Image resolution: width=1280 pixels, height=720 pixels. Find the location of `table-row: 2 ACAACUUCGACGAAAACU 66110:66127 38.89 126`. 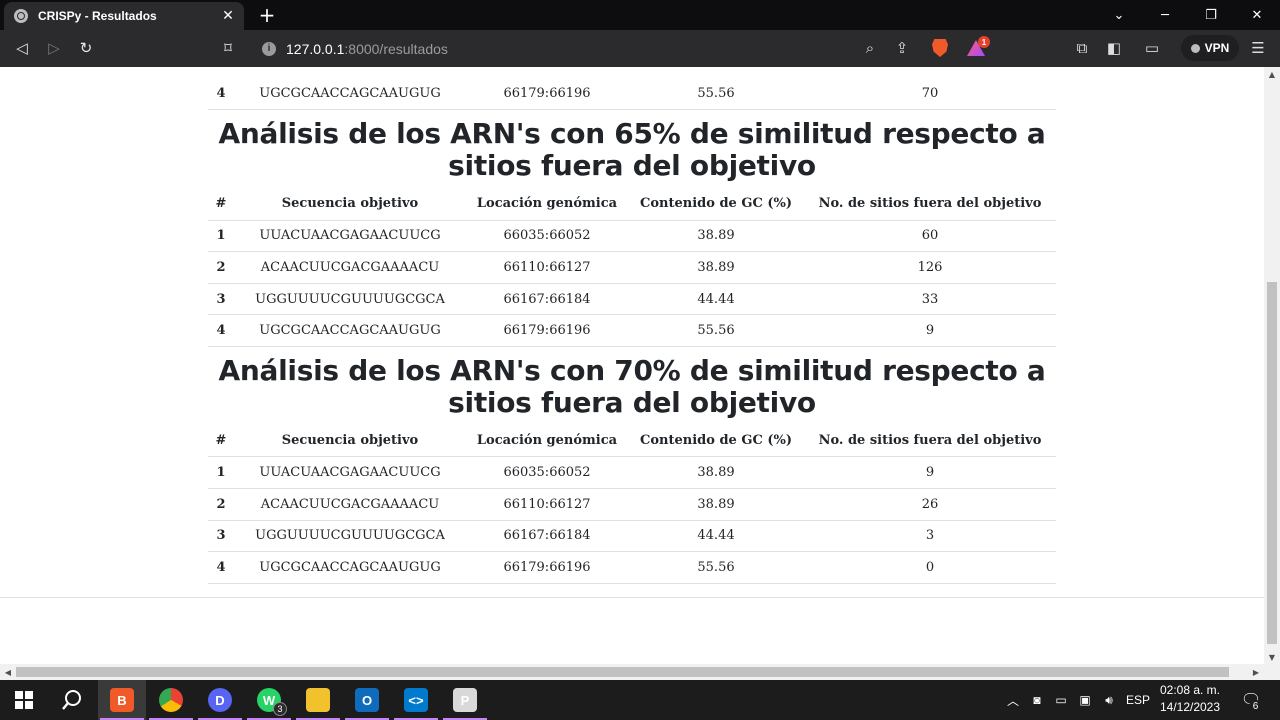

table-row: 2 ACAACUUCGACGAAAACU 66110:66127 38.89 126 is located at coordinates (632, 267).